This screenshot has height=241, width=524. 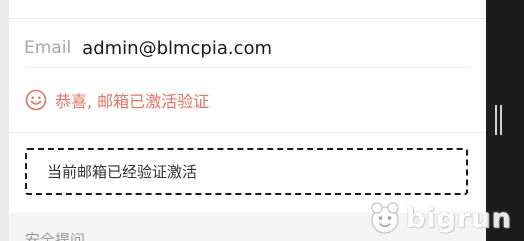 What do you see at coordinates (247, 18) in the screenshot?
I see `divider` at bounding box center [247, 18].